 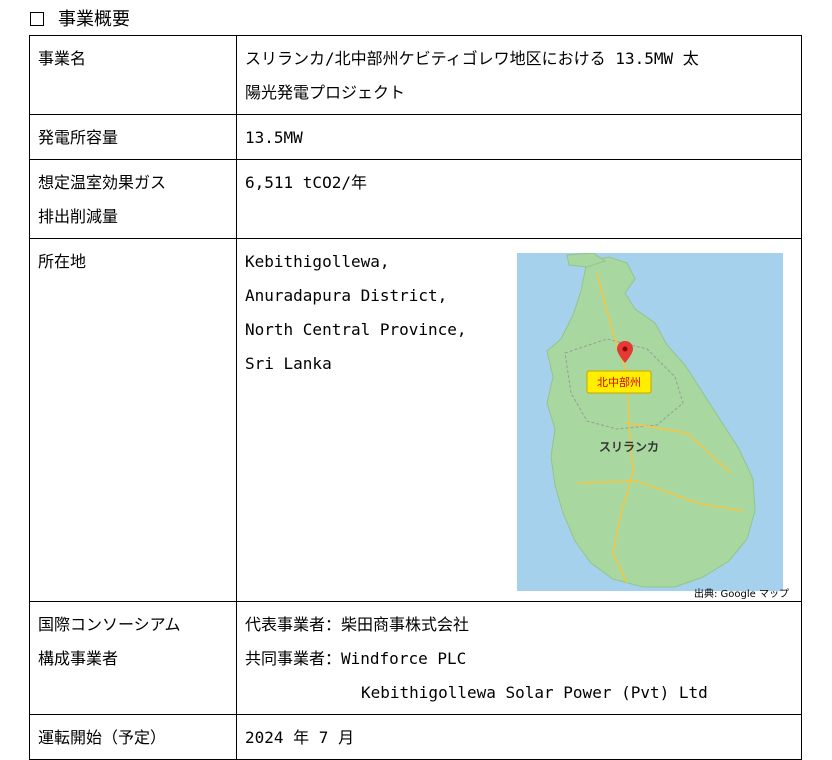 I want to click on row-ghg-reduction: 想定温室効果ガス 排出削減量 6,511 tCO2/年, so click(x=415, y=199).